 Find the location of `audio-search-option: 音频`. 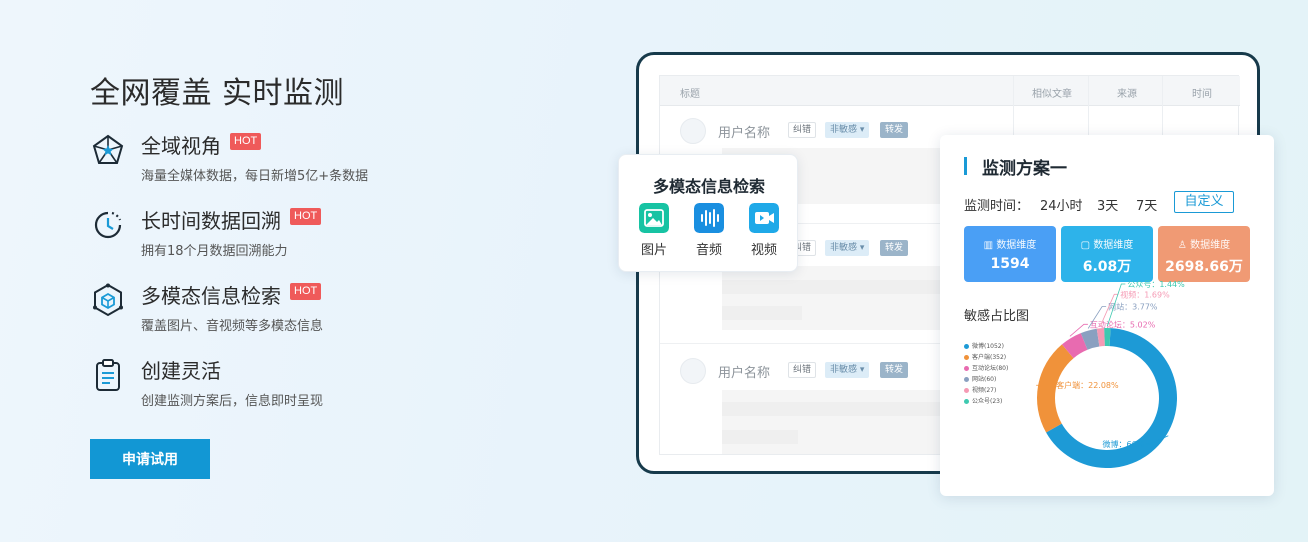

audio-search-option: 音频 is located at coordinates (709, 233).